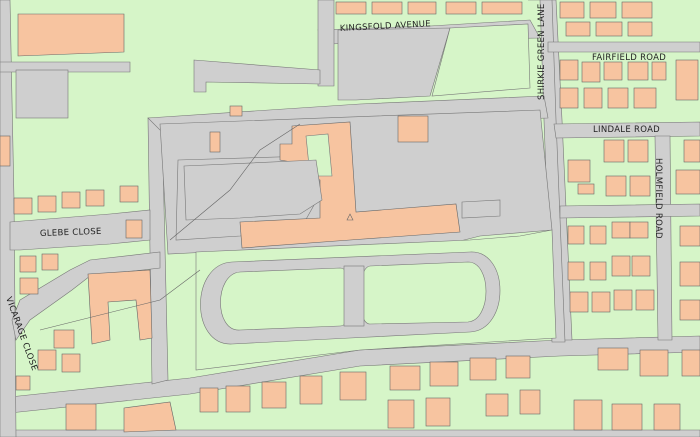  I want to click on nw-grey-building, so click(42, 94).